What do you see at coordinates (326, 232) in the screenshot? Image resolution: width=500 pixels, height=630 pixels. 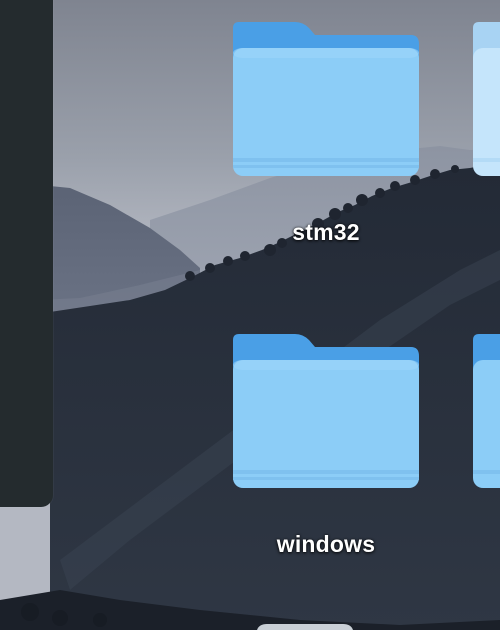 I see `folder-label: stm32` at bounding box center [326, 232].